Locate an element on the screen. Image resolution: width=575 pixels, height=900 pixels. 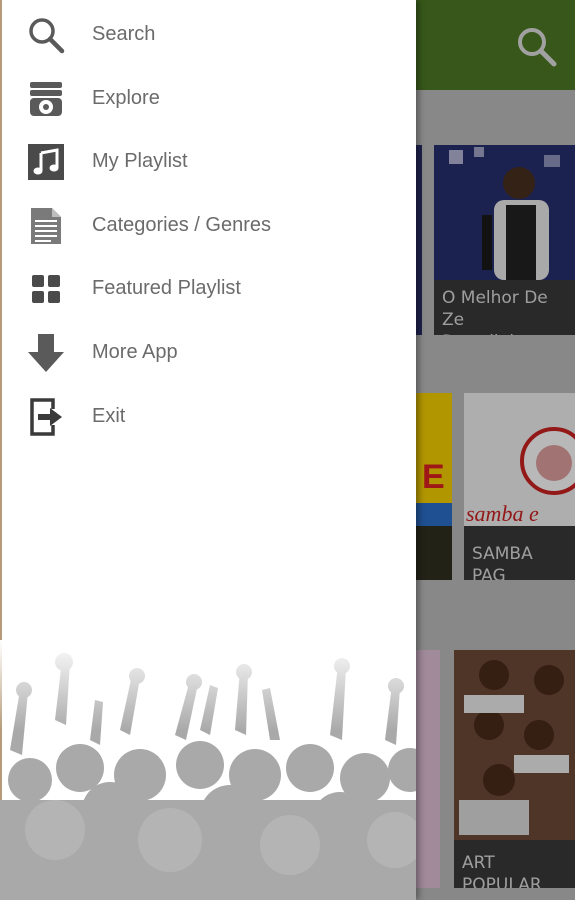
drawer-item-featured-playlist: Featured Playlist is located at coordinates (208, 288).